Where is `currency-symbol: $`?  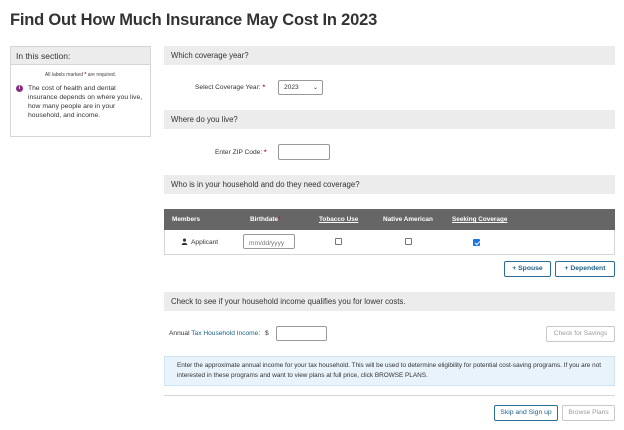
currency-symbol: $ is located at coordinates (267, 333).